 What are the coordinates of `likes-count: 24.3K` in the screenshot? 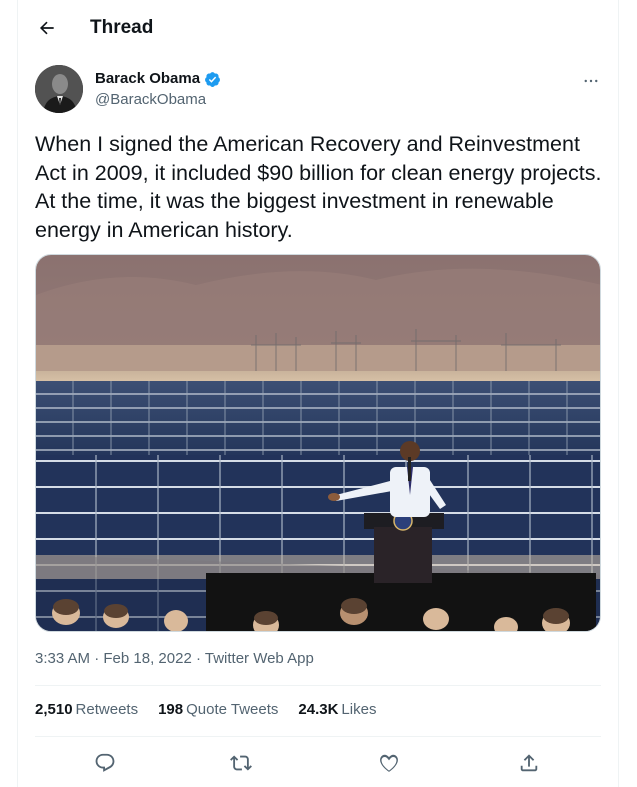 It's located at (318, 709).